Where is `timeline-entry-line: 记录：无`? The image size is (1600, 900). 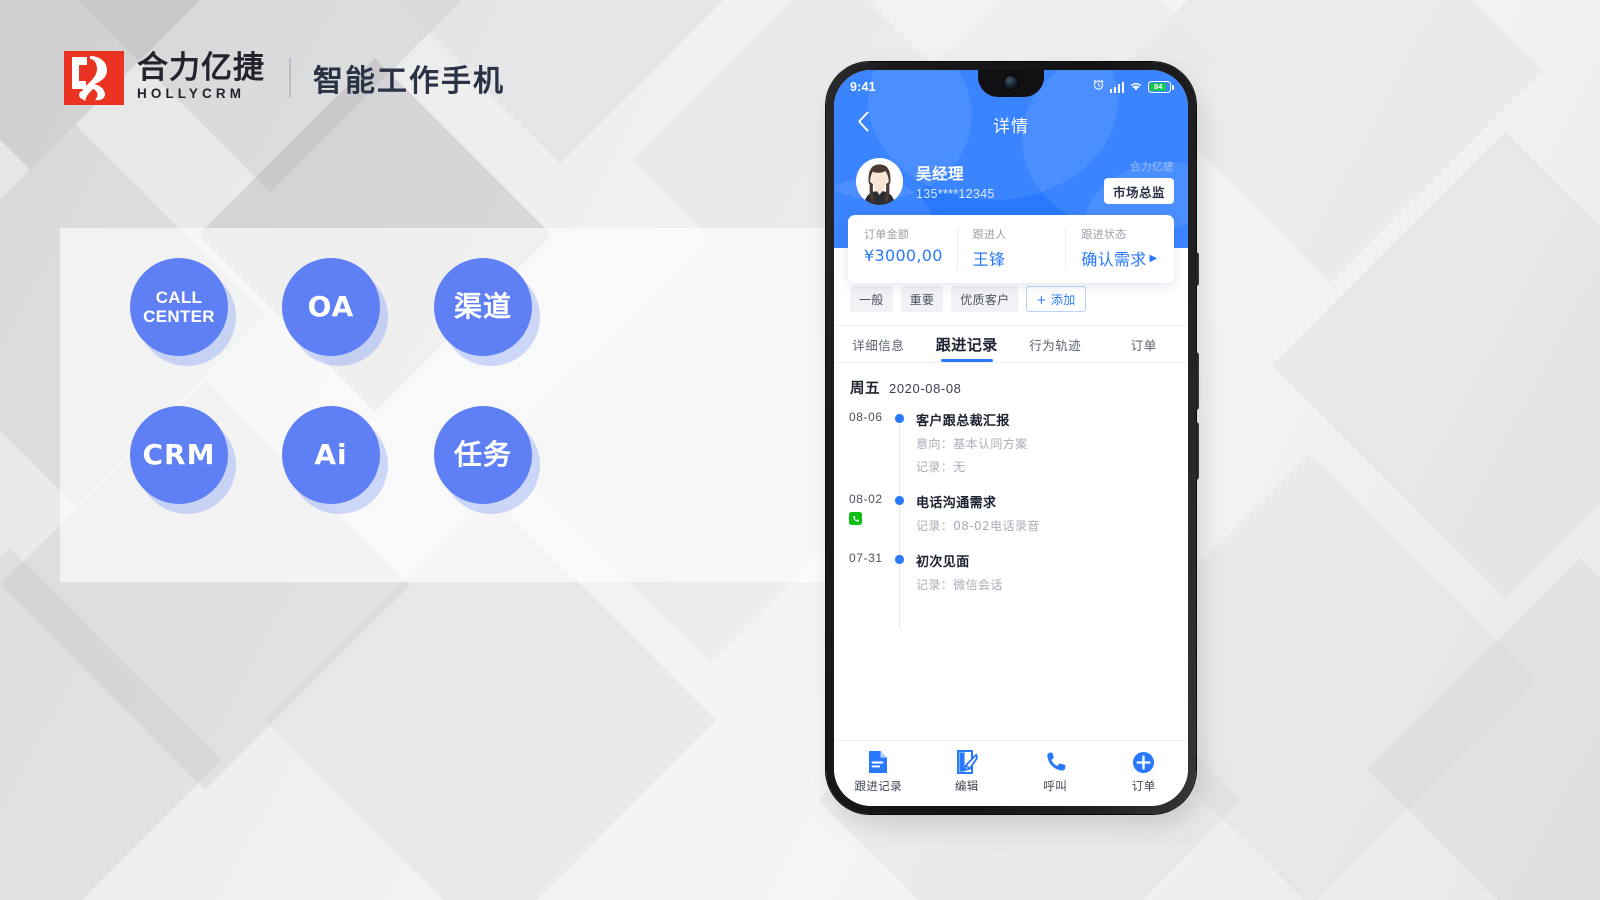
timeline-entry-line: 记录：无 is located at coordinates (941, 467).